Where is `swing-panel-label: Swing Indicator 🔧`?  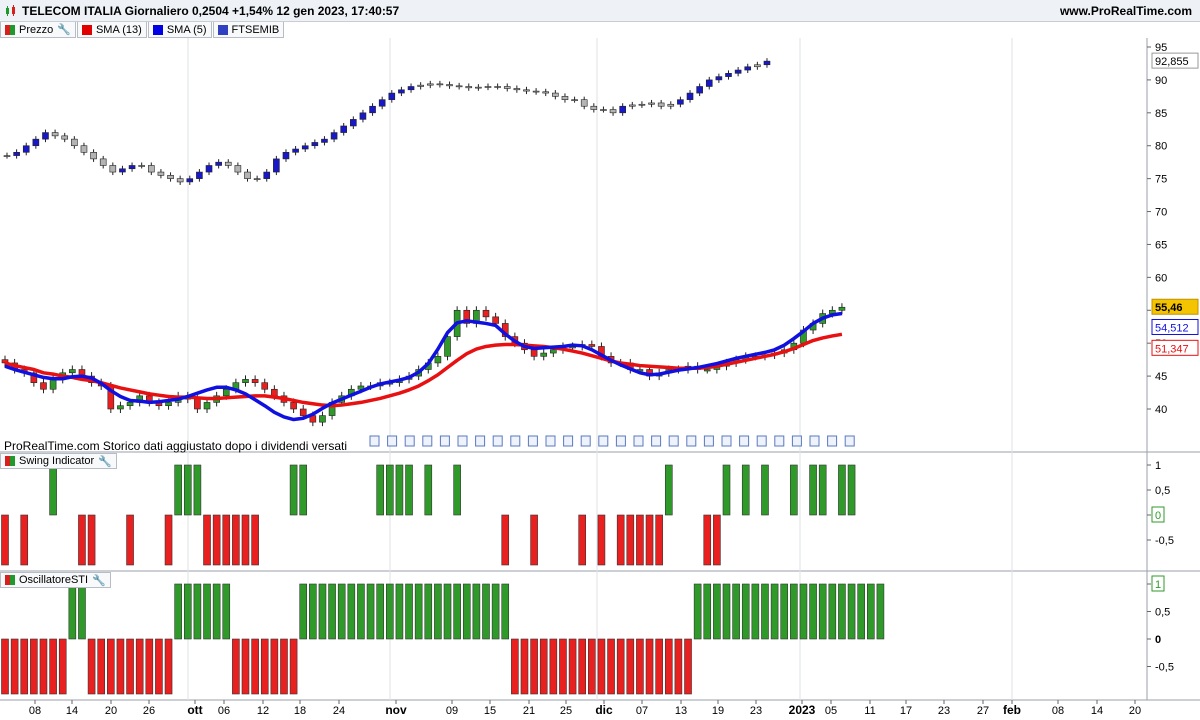 swing-panel-label: Swing Indicator 🔧 is located at coordinates (58, 461).